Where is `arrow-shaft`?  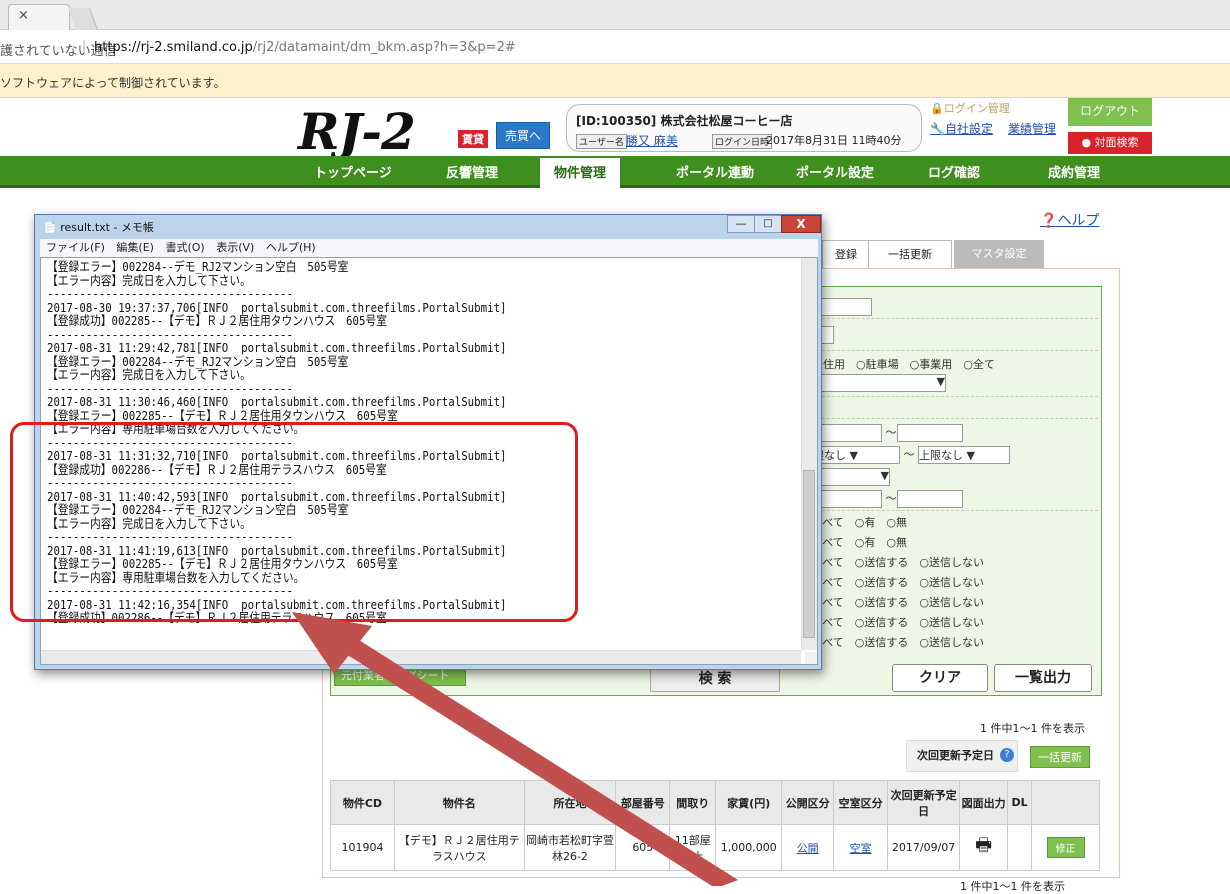
arrow-shaft is located at coordinates (531, 757).